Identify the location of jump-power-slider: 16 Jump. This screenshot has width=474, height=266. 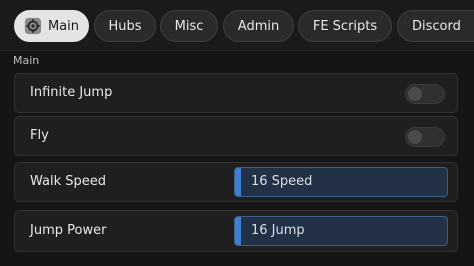
(341, 231).